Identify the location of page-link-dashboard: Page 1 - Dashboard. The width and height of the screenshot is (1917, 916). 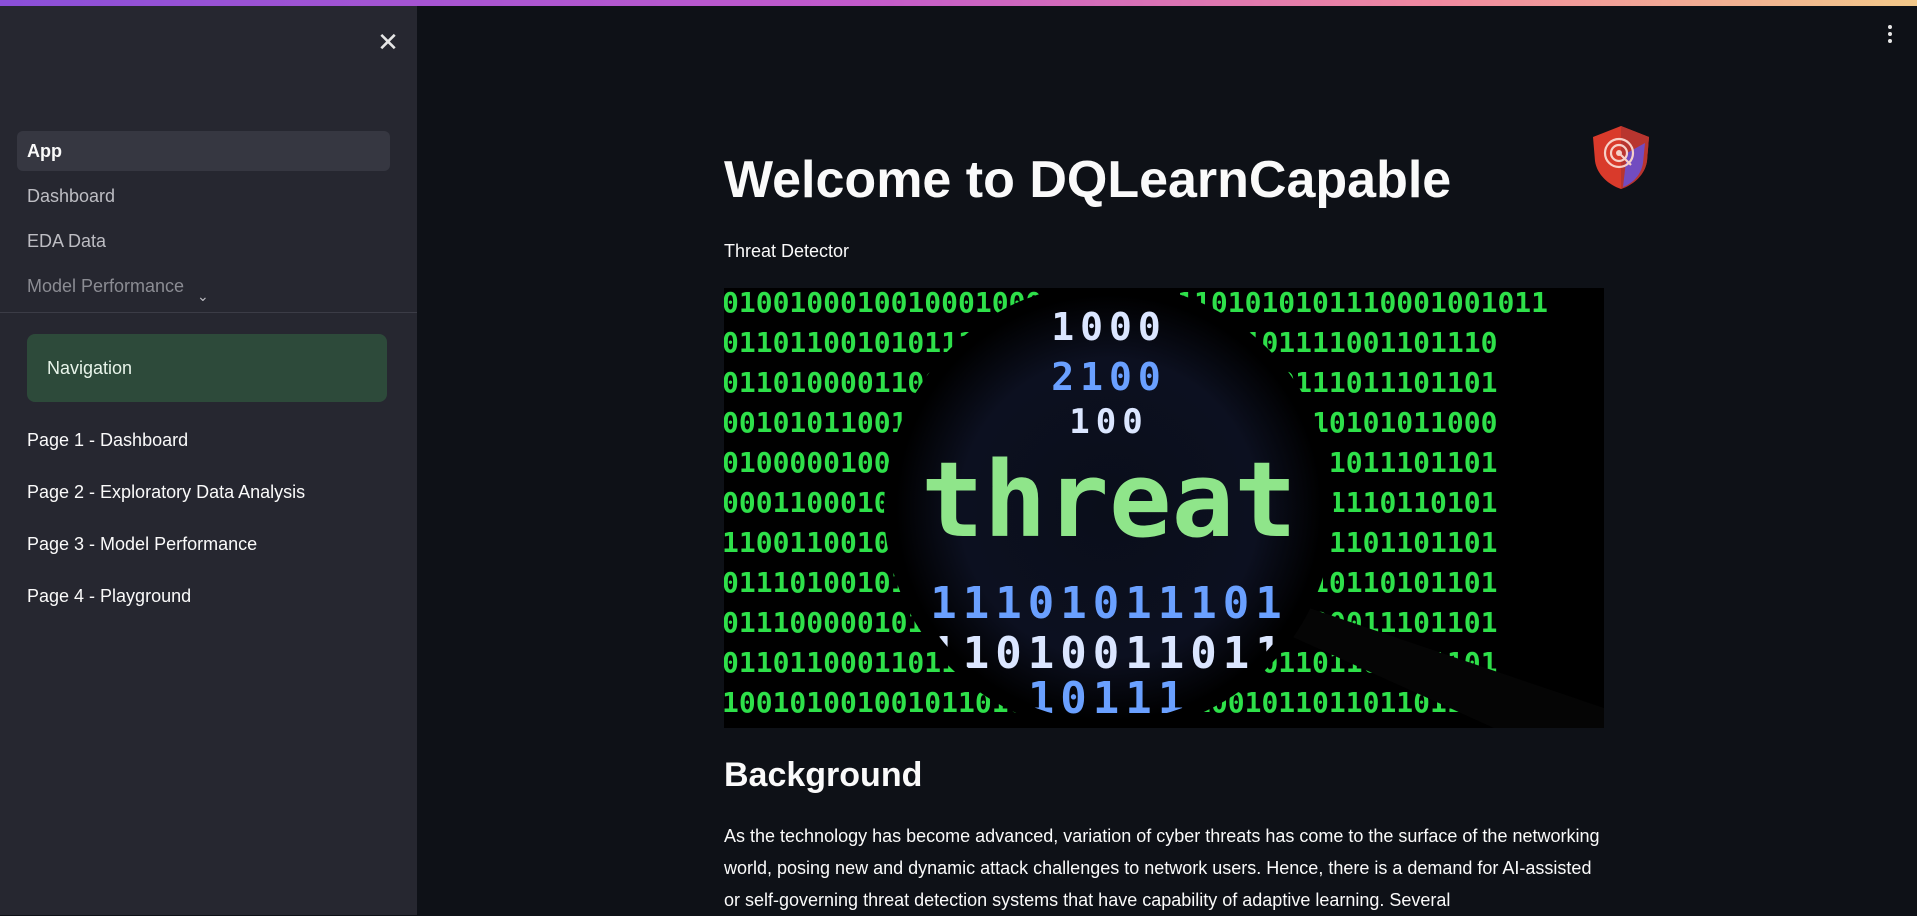
(166, 450).